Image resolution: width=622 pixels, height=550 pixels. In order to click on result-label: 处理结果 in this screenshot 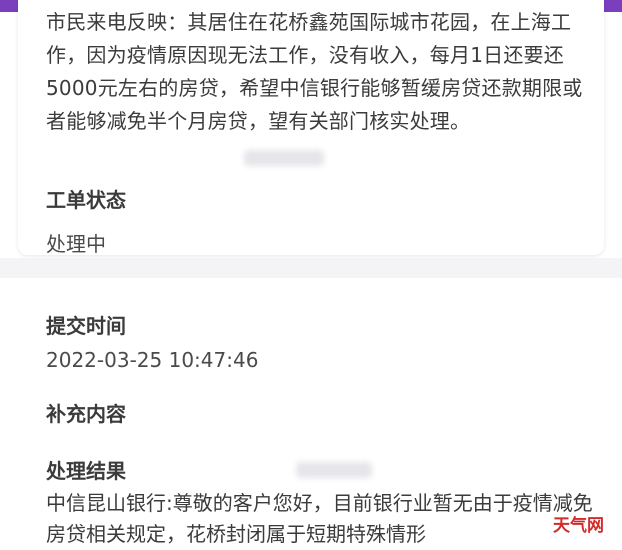, I will do `click(86, 471)`.